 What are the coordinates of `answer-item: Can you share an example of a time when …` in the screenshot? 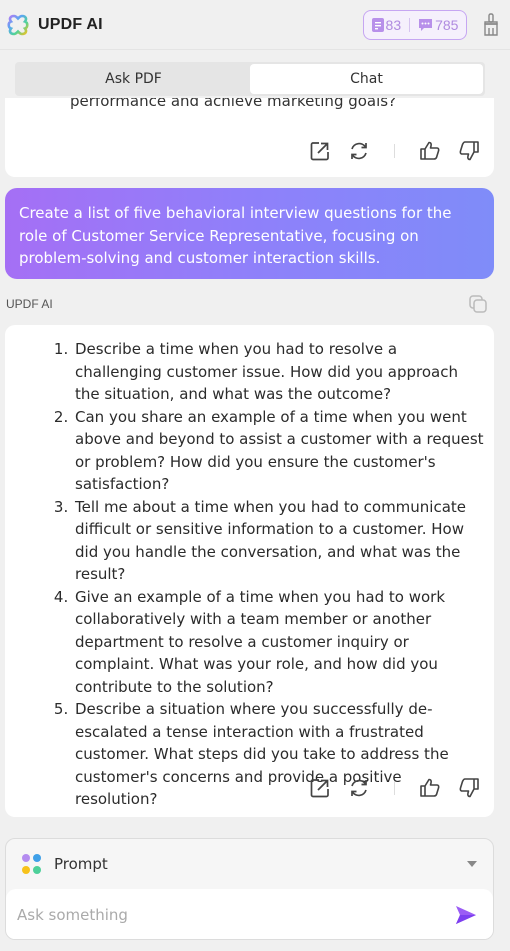 It's located at (279, 451).